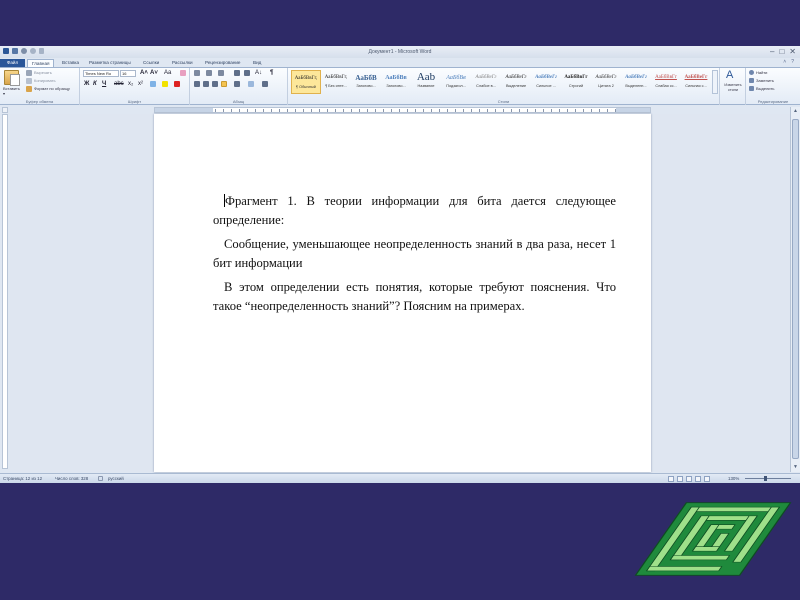 The width and height of the screenshot is (800, 600). What do you see at coordinates (101, 73) in the screenshot?
I see `font-name-select: Times New Ro` at bounding box center [101, 73].